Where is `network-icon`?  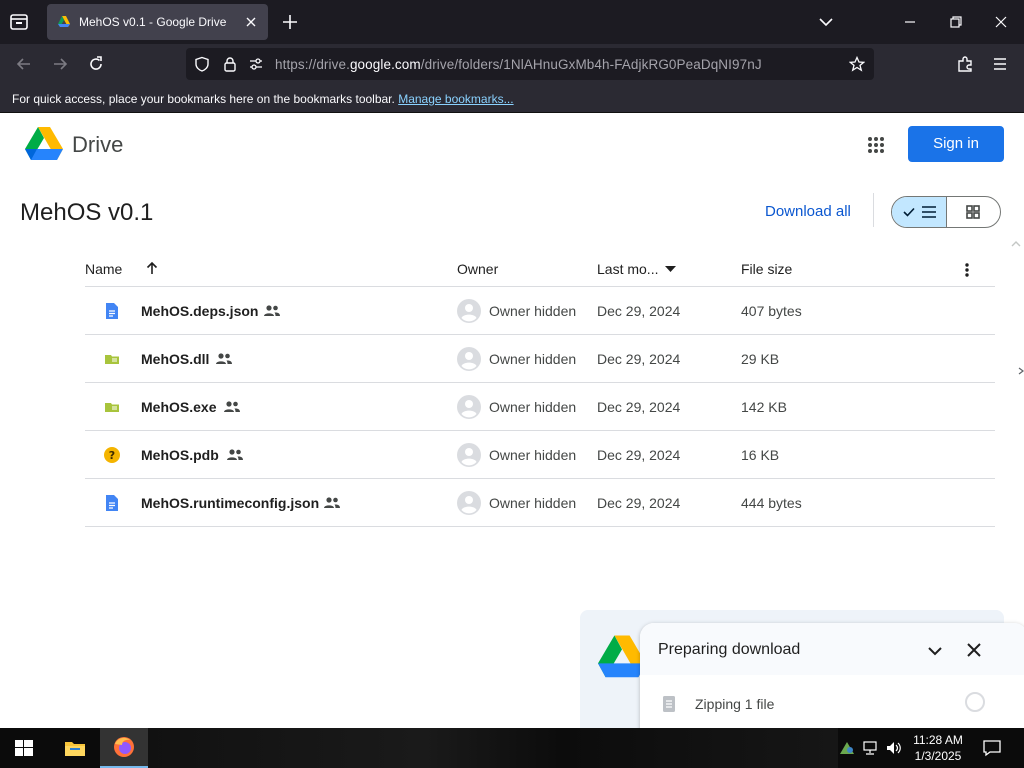 network-icon is located at coordinates (871, 748).